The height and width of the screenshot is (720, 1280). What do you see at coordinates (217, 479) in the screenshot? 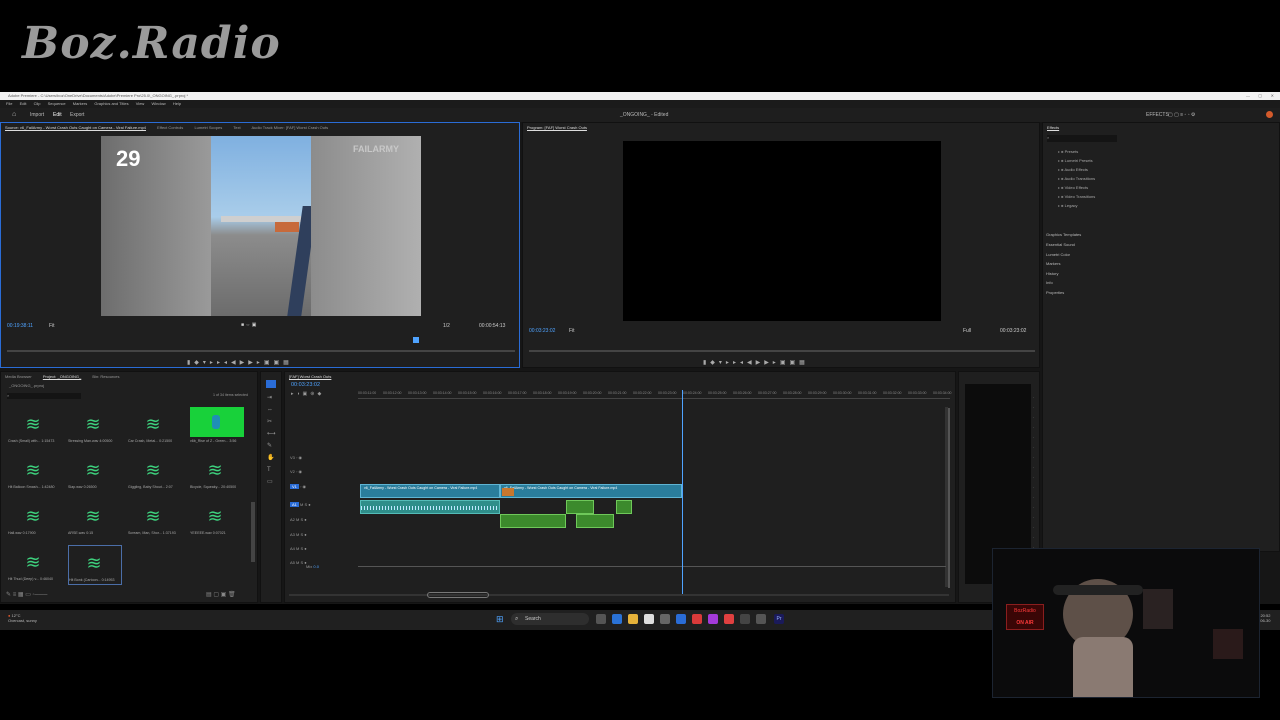
I see `bin-item: ≋ Bicycle, Squeaky... 20:40500` at bounding box center [217, 479].